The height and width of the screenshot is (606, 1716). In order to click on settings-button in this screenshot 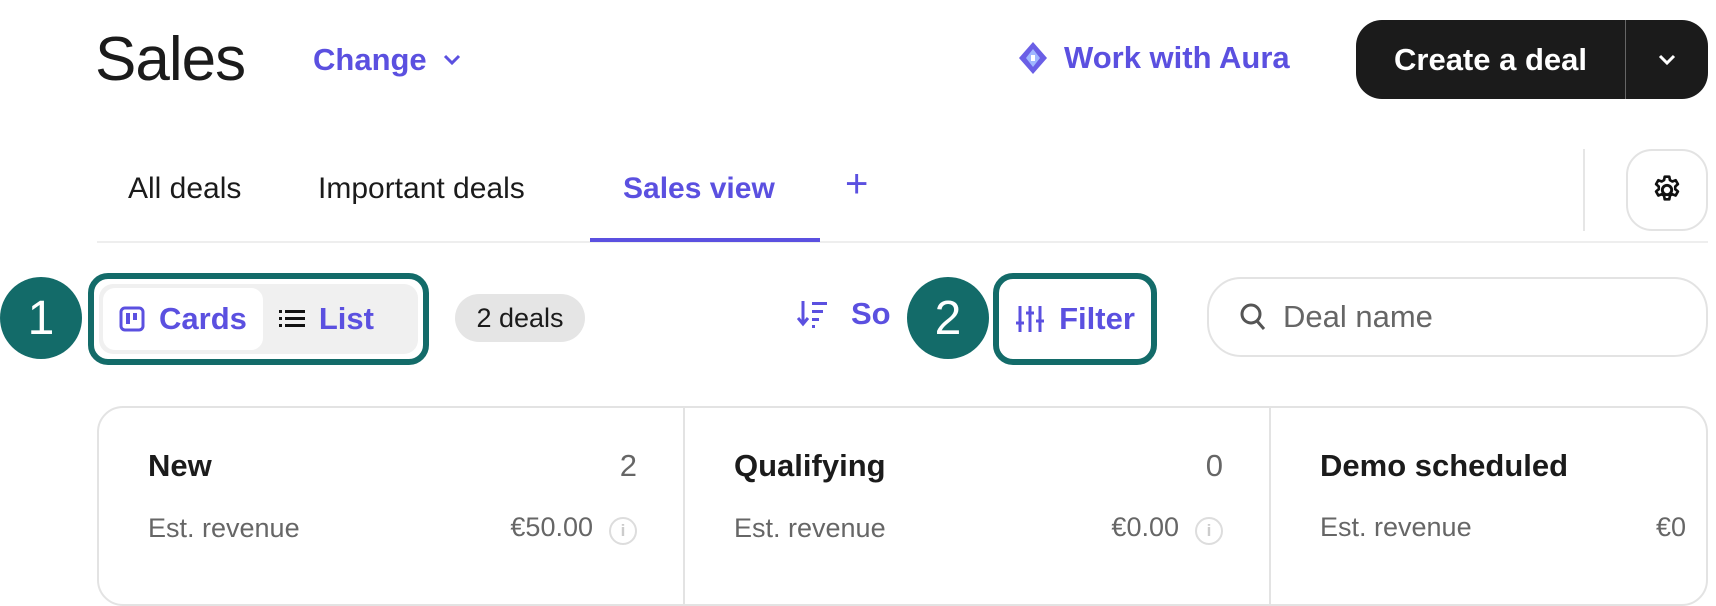, I will do `click(1667, 190)`.